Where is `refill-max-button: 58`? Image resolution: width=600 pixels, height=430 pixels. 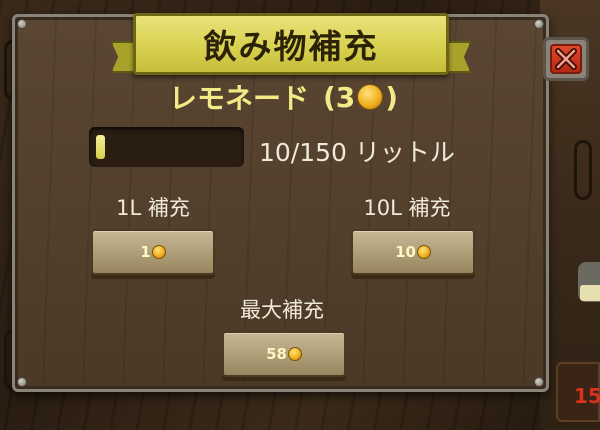
refill-max-button: 58 is located at coordinates (284, 354).